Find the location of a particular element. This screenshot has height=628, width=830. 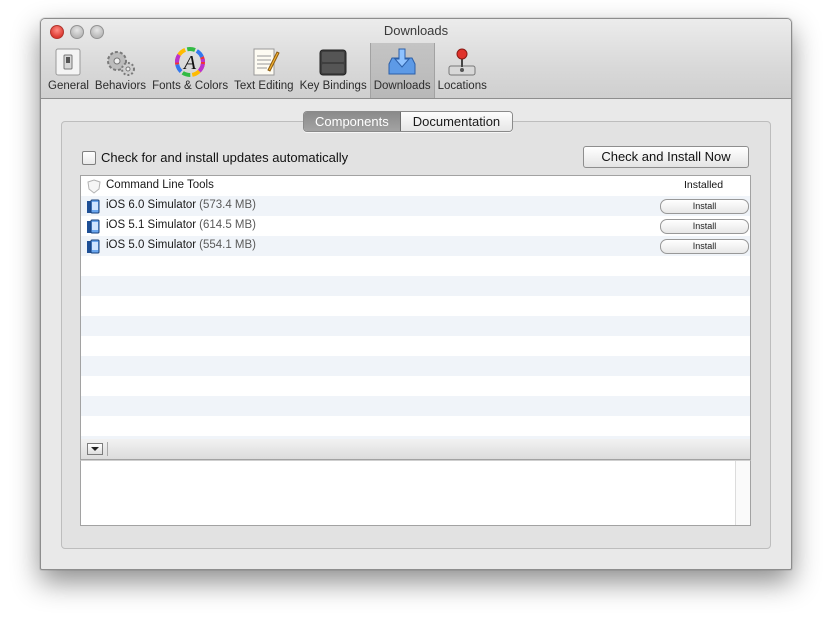

divider is located at coordinates (107, 449).